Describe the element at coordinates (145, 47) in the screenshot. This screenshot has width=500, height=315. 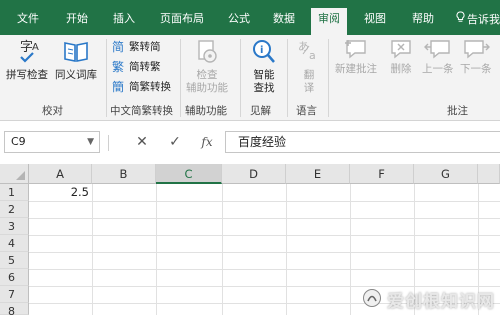
I see `to-traditional-label: 繁转简` at that location.